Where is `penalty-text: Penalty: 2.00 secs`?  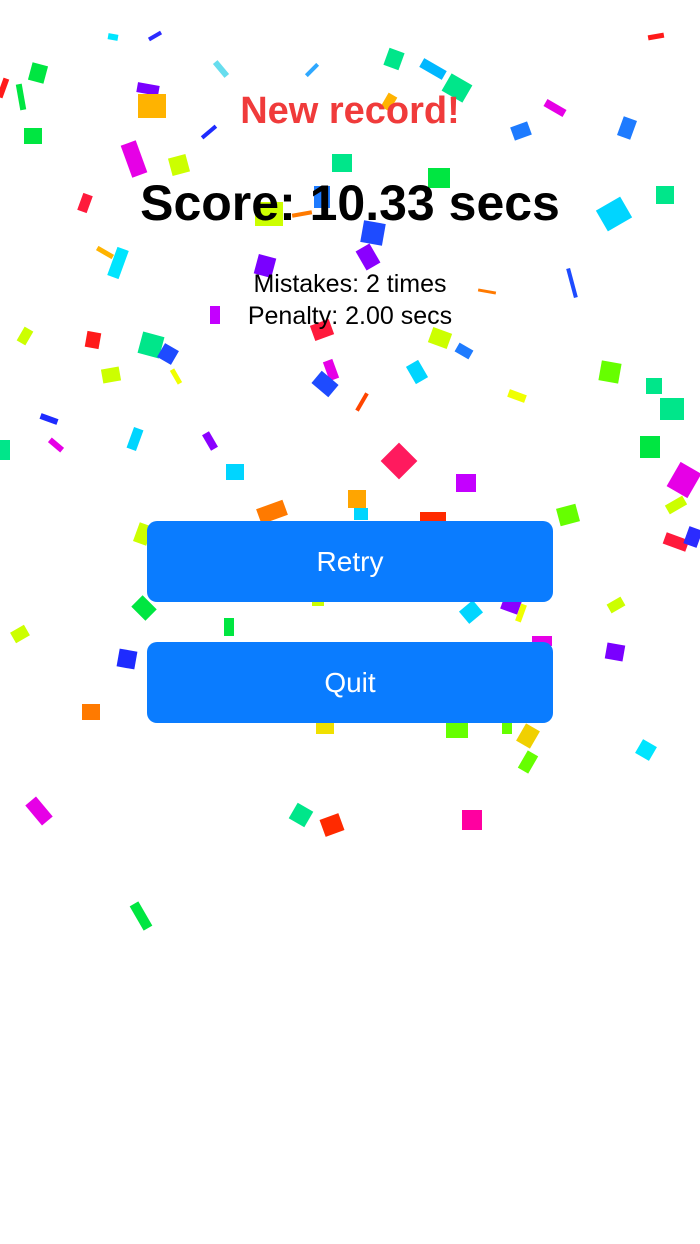 penalty-text: Penalty: 2.00 secs is located at coordinates (350, 316).